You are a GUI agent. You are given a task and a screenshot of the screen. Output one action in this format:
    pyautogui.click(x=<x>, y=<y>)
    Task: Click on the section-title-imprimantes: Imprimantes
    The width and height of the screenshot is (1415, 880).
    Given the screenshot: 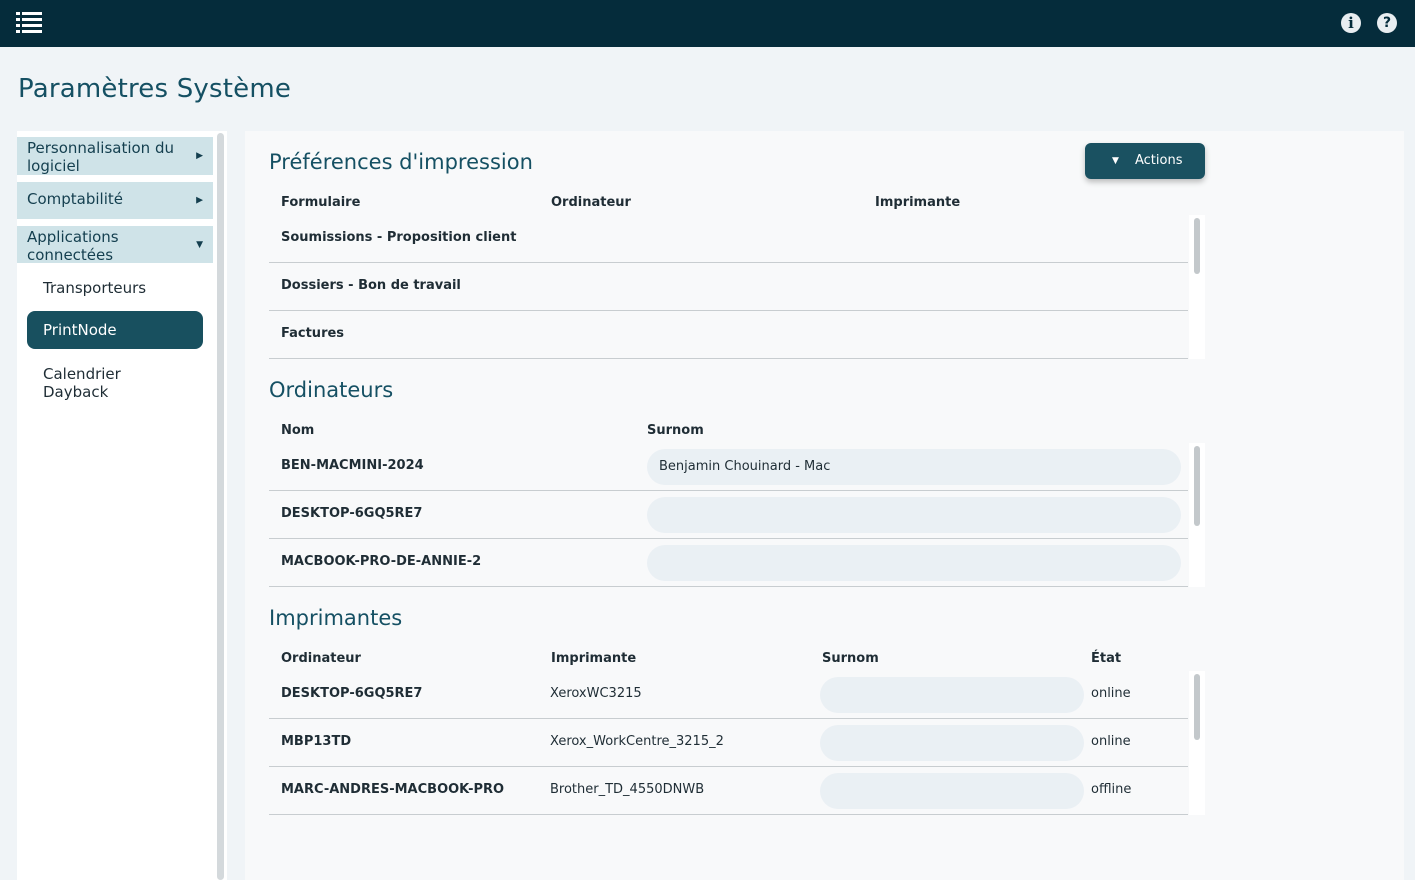 What is the action you would take?
    pyautogui.click(x=336, y=618)
    